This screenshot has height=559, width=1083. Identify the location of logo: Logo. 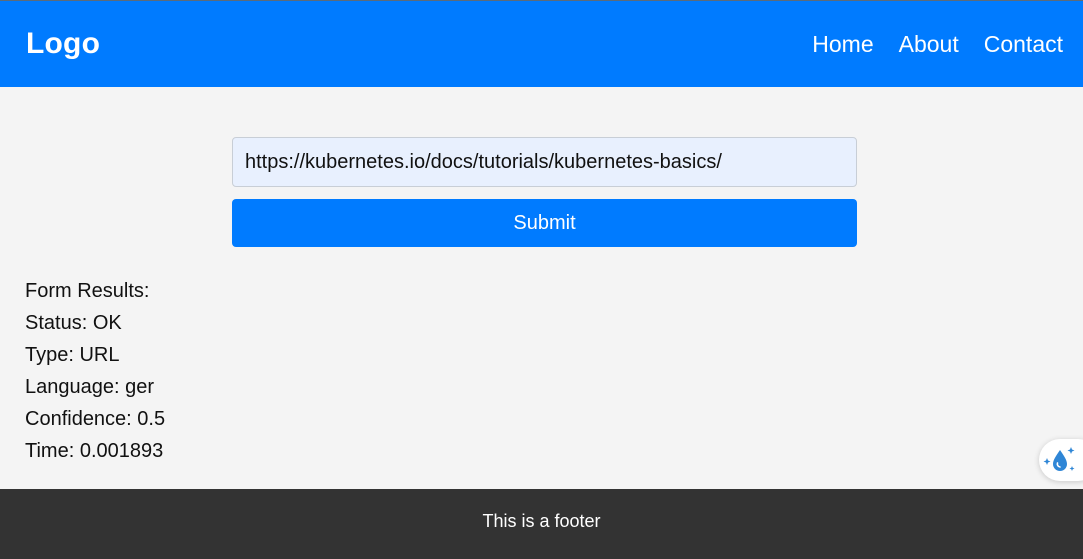
(63, 43).